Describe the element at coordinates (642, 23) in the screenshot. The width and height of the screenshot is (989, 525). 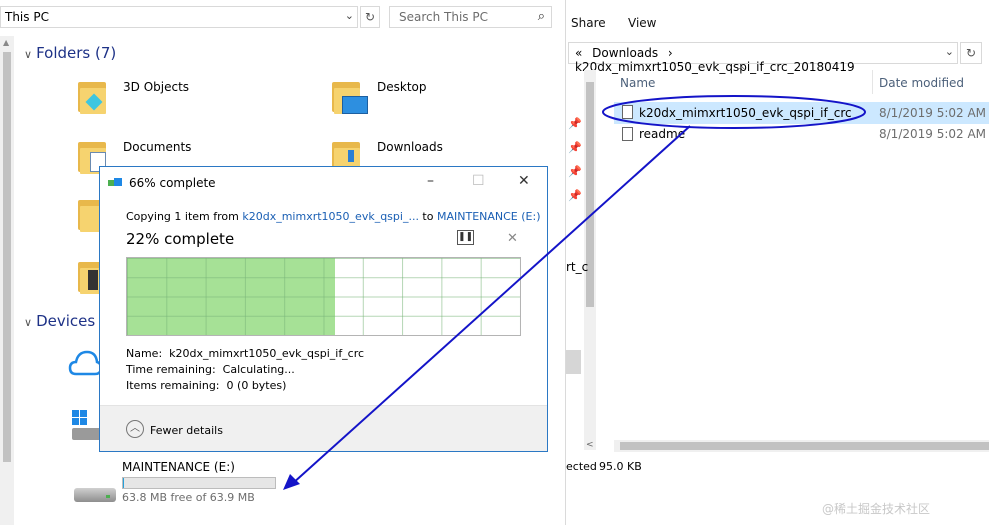
I see `tab-view: View` at that location.